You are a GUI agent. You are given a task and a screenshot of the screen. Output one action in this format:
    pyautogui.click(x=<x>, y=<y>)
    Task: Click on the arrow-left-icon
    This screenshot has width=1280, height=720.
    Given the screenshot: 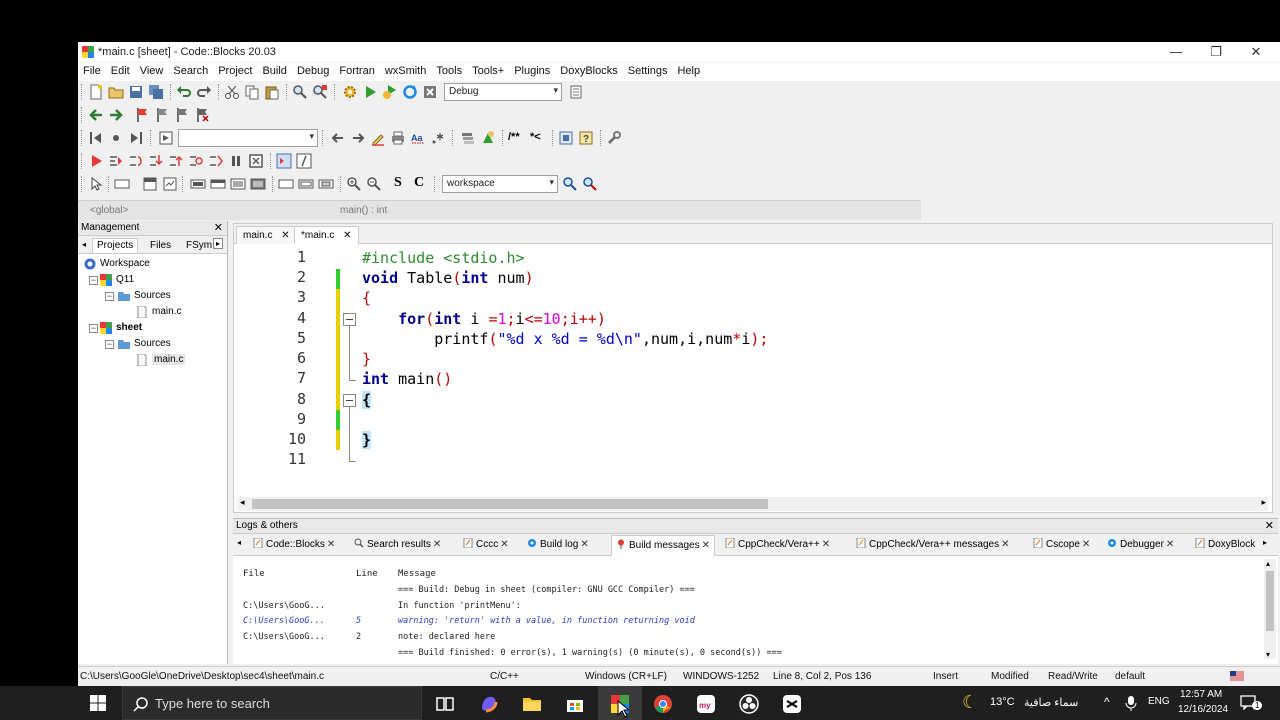 What is the action you would take?
    pyautogui.click(x=338, y=138)
    